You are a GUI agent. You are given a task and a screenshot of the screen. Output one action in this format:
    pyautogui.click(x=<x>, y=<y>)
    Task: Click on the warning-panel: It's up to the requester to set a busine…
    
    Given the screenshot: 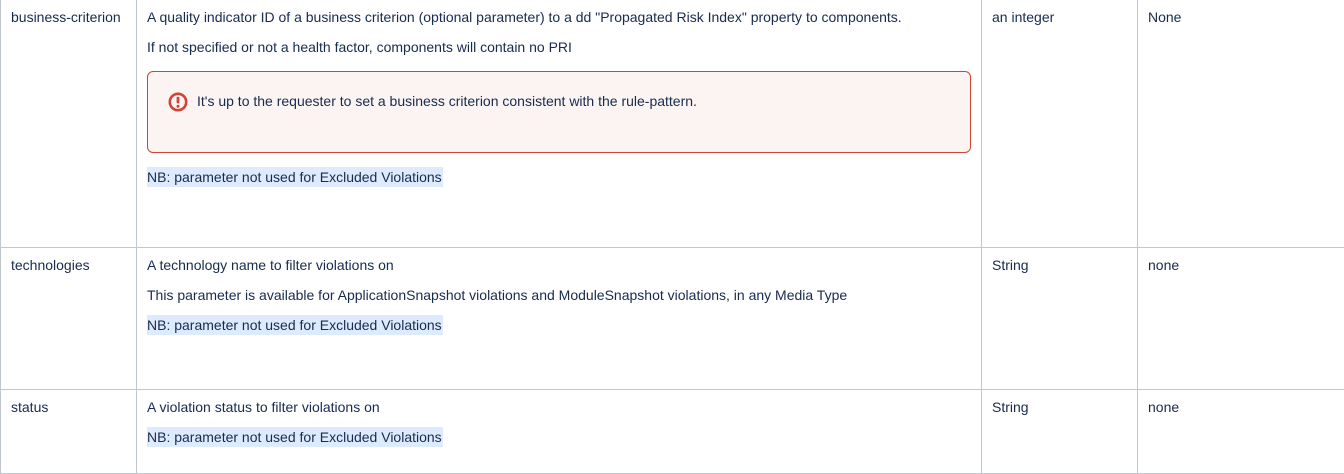 What is the action you would take?
    pyautogui.click(x=559, y=112)
    